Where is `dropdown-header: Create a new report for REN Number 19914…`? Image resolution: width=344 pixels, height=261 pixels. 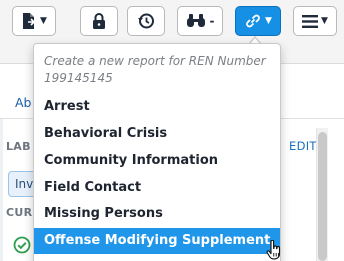
dropdown-header: Create a new report for REN Number 19914… is located at coordinates (155, 69).